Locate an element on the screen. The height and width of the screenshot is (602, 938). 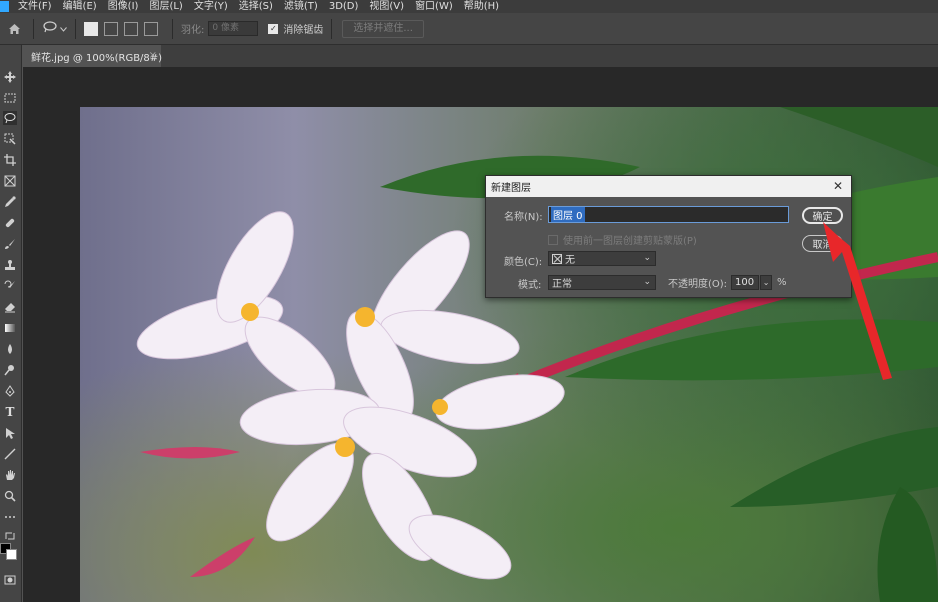
clipping-mask-checkbox is located at coordinates (553, 239).